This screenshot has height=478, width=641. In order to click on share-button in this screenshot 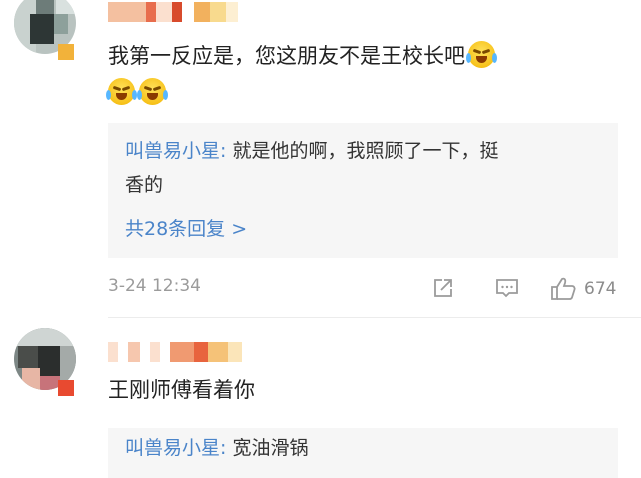, I will do `click(443, 288)`.